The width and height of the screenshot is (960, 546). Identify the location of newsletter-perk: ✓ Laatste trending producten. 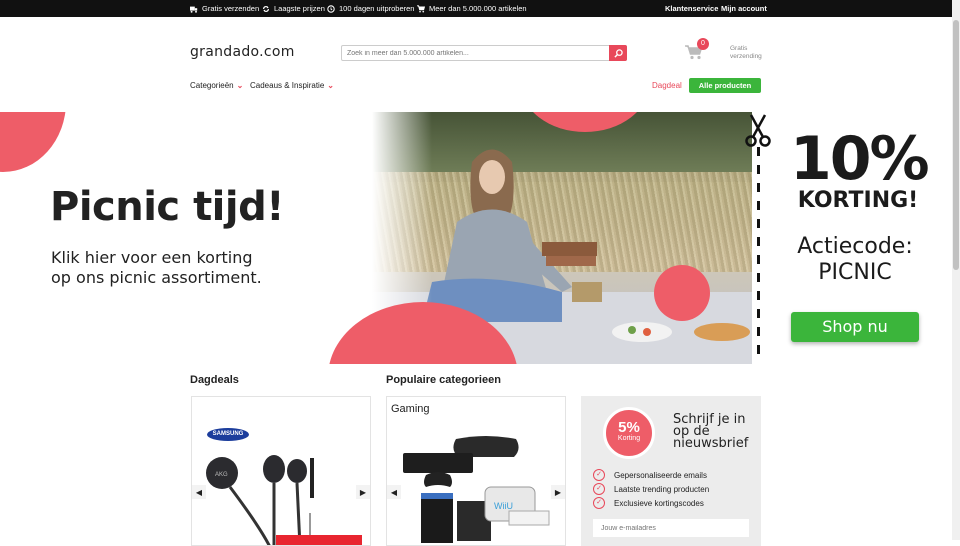
(651, 489).